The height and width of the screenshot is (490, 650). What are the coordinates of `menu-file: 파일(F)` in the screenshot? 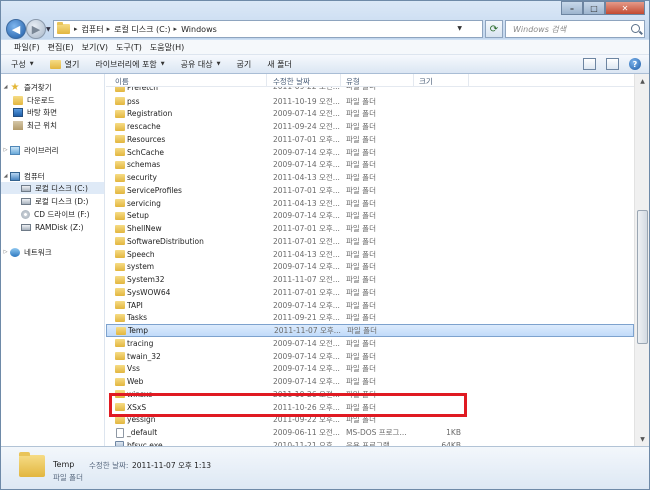 It's located at (27, 47).